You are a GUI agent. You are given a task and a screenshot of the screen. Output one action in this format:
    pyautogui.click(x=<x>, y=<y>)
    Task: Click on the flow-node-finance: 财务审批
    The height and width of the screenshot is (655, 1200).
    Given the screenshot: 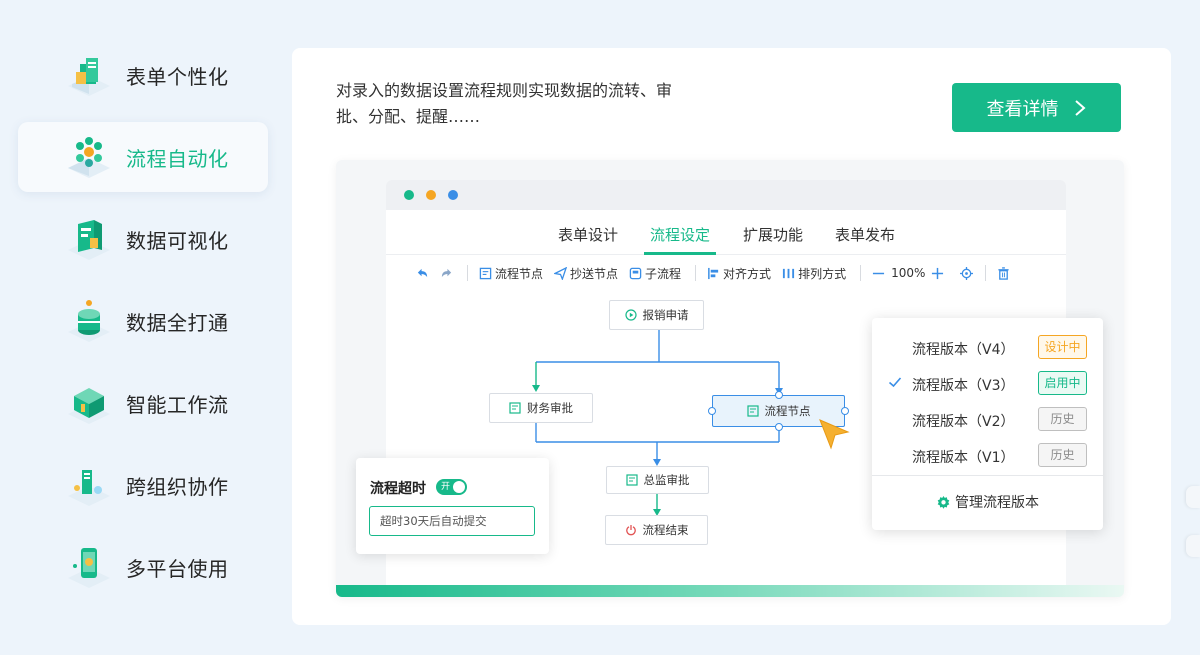 What is the action you would take?
    pyautogui.click(x=541, y=408)
    